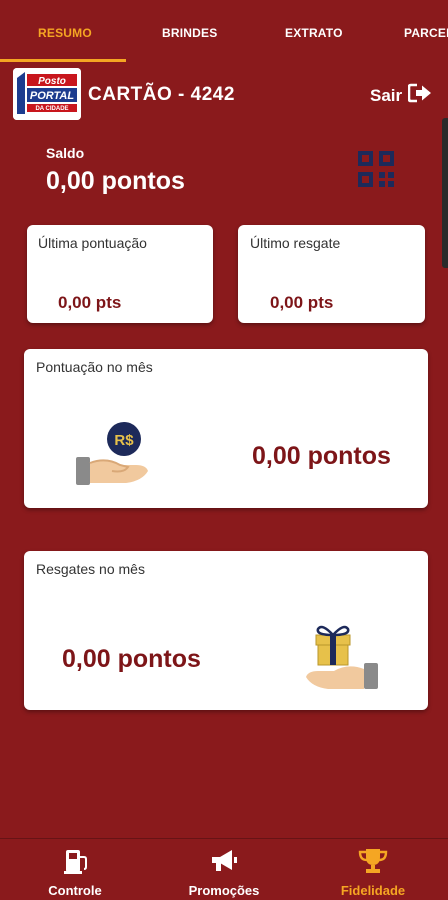 The height and width of the screenshot is (900, 448). Describe the element at coordinates (124, 440) in the screenshot. I see `coin-text: R$` at that location.